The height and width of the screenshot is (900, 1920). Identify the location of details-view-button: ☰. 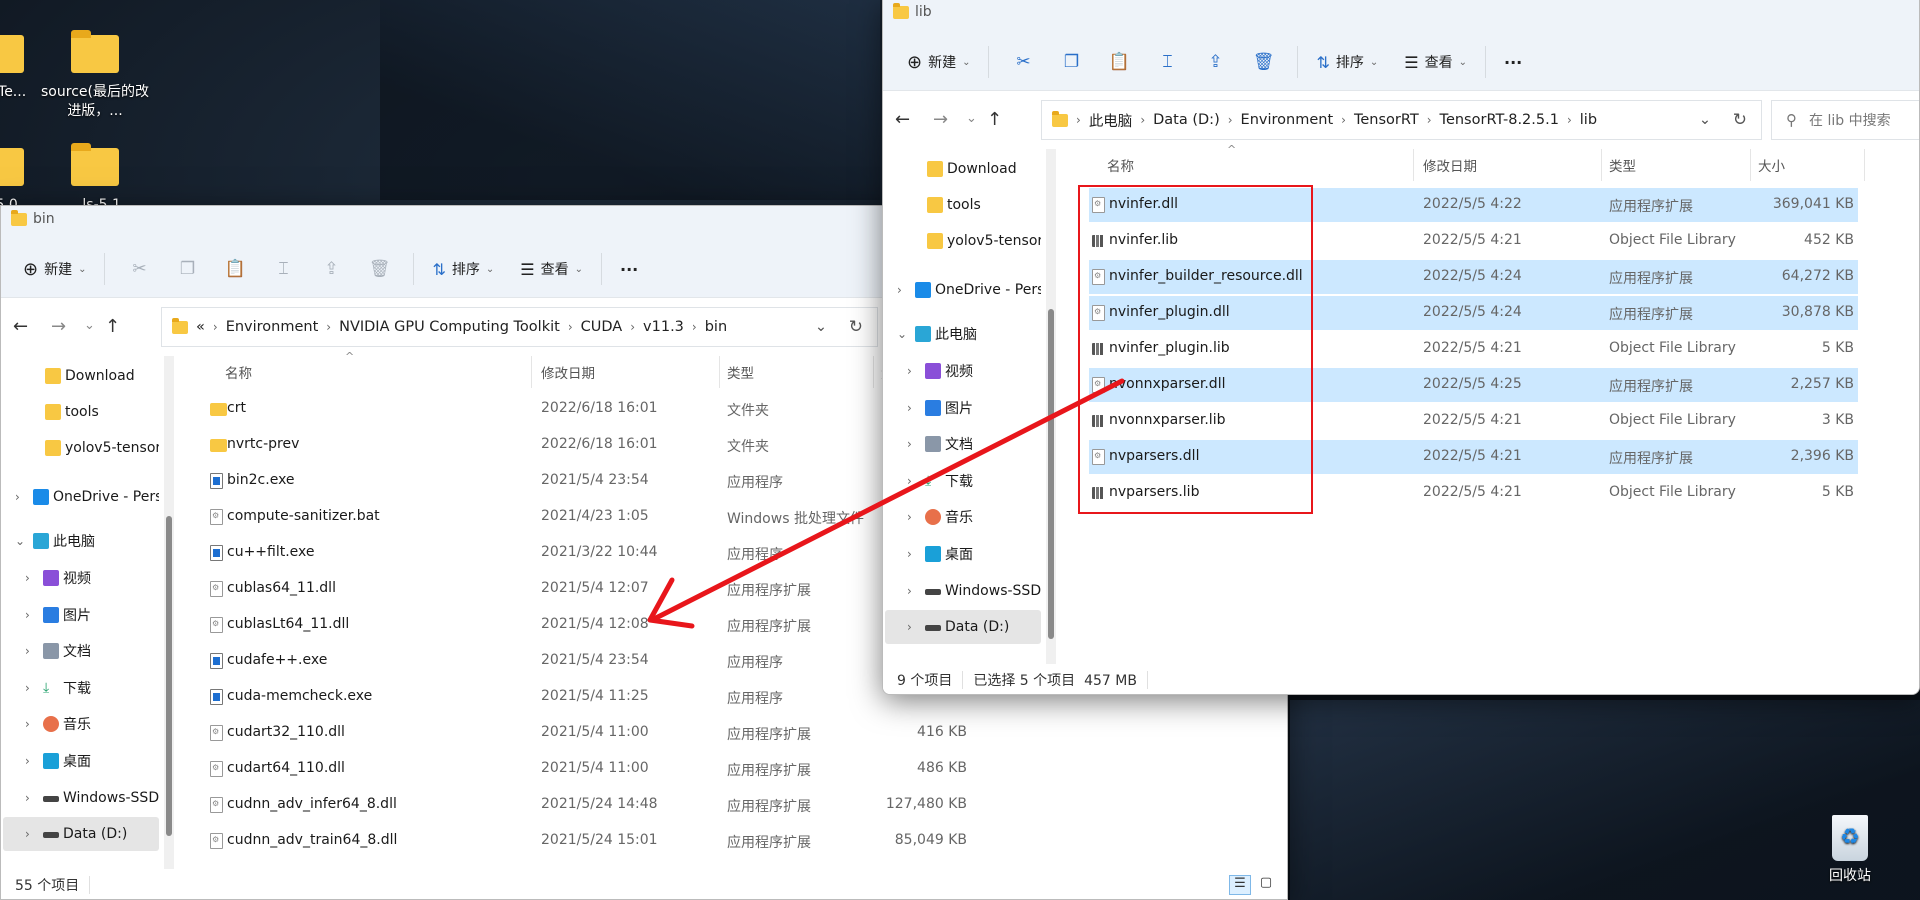
(1240, 885).